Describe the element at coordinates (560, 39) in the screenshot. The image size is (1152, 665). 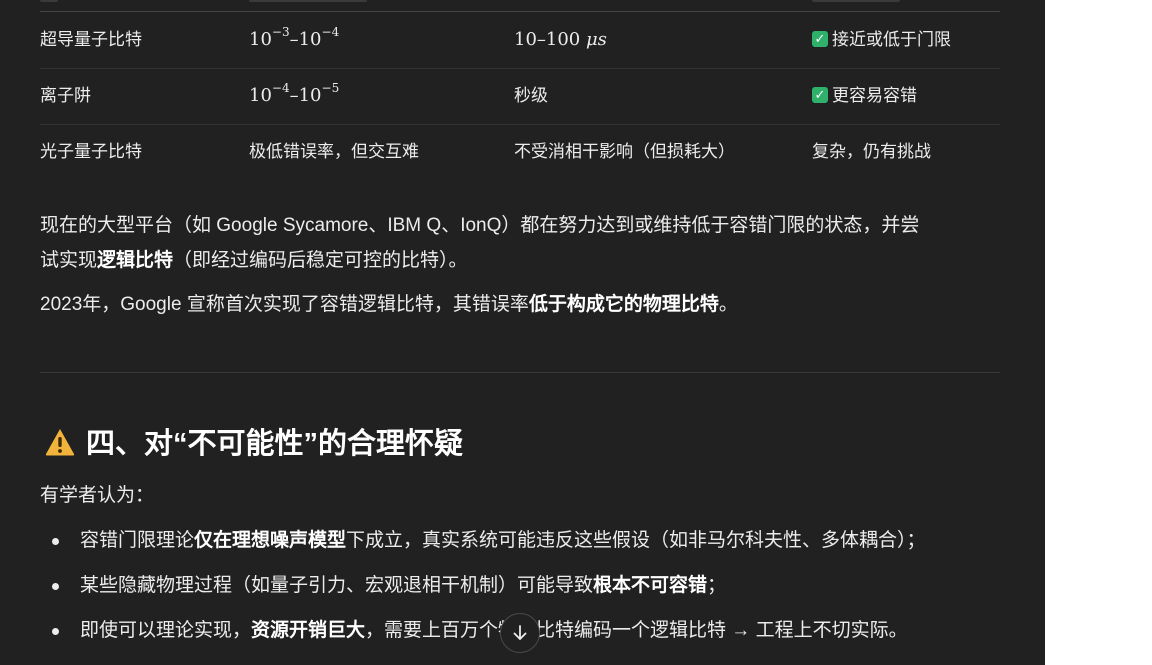
I see `coherence-cell: 10–100 μs` at that location.